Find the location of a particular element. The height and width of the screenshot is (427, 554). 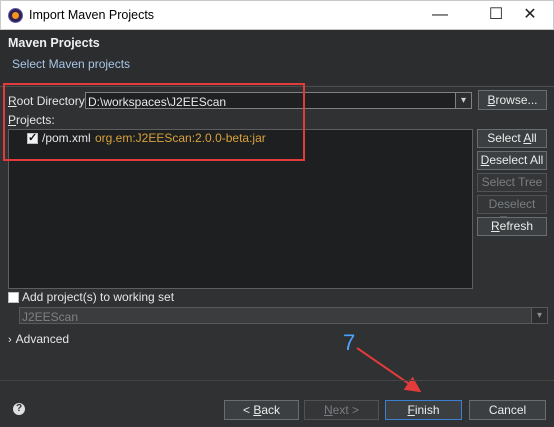

advanced-label: Advanced is located at coordinates (42, 339).